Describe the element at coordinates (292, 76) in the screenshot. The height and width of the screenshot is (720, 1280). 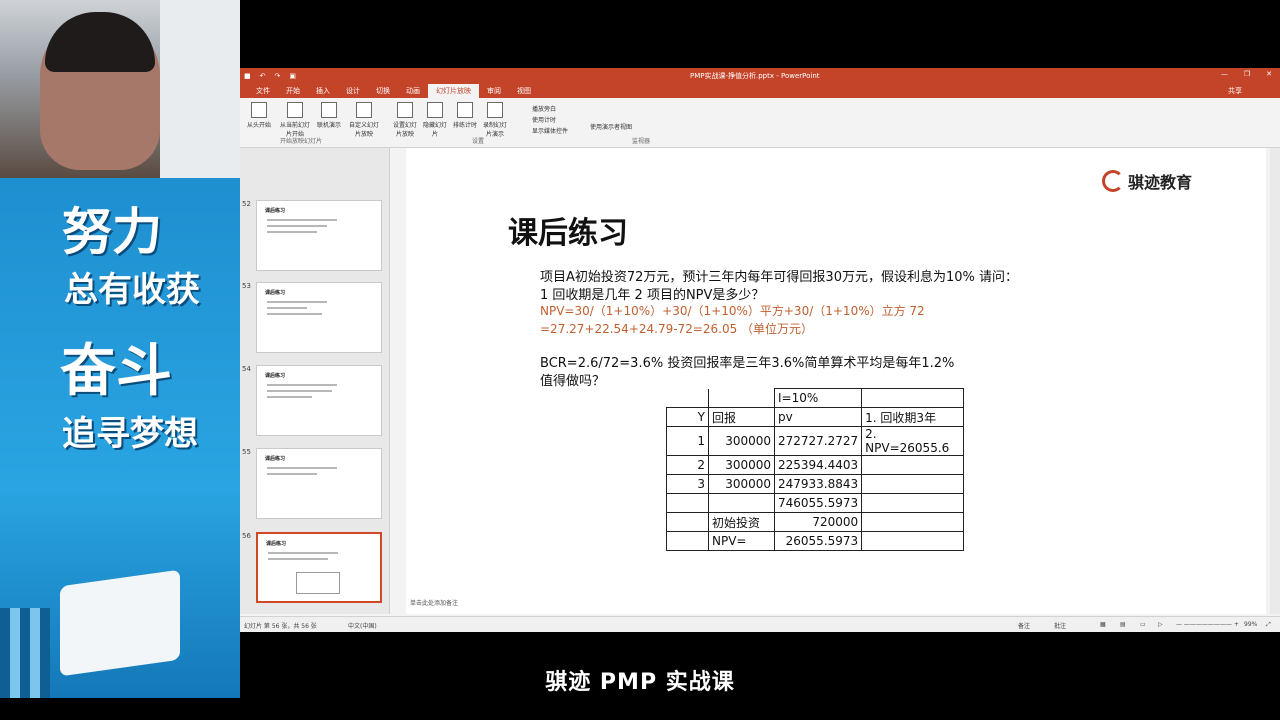
I see `present-icon: ▣` at that location.